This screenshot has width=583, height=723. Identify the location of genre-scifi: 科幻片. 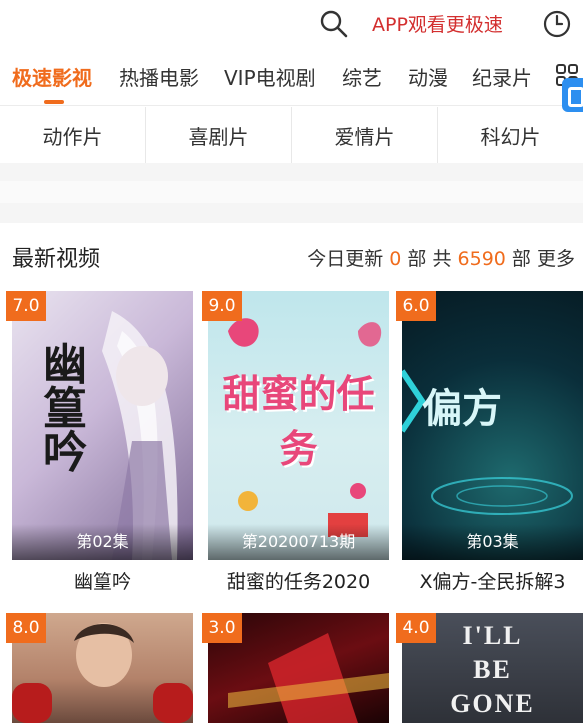
(510, 135).